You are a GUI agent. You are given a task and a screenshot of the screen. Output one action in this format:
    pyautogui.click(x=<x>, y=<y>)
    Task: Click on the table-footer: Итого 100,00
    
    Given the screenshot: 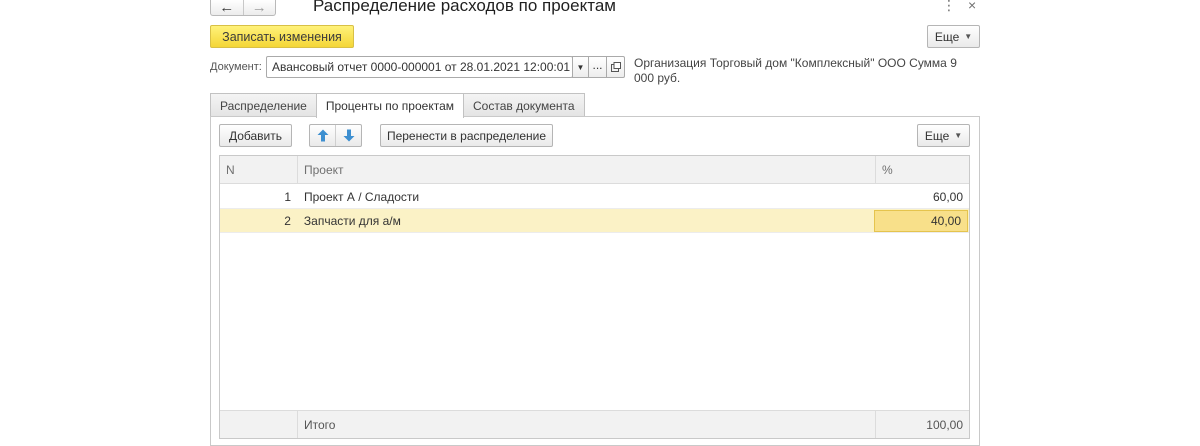 What is the action you would take?
    pyautogui.click(x=594, y=424)
    